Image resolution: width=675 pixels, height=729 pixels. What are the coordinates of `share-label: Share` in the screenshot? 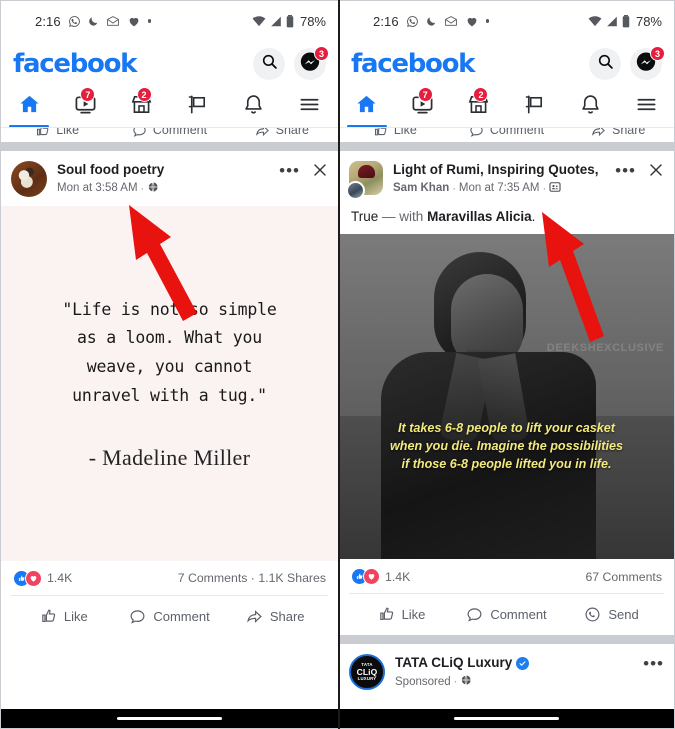 It's located at (629, 132).